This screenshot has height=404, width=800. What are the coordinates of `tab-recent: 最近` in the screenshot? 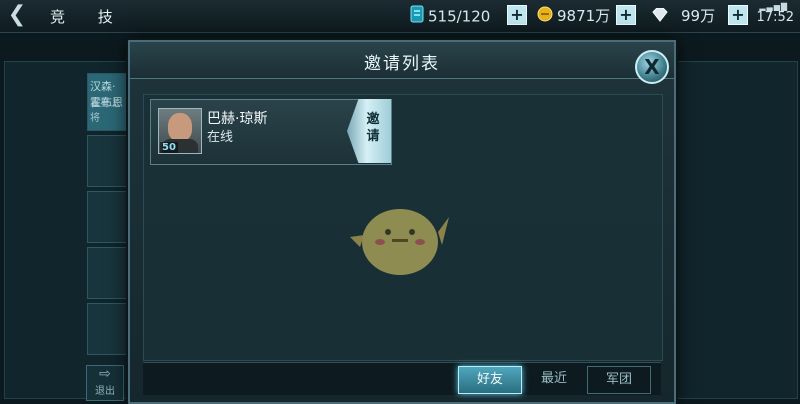 It's located at (554, 379).